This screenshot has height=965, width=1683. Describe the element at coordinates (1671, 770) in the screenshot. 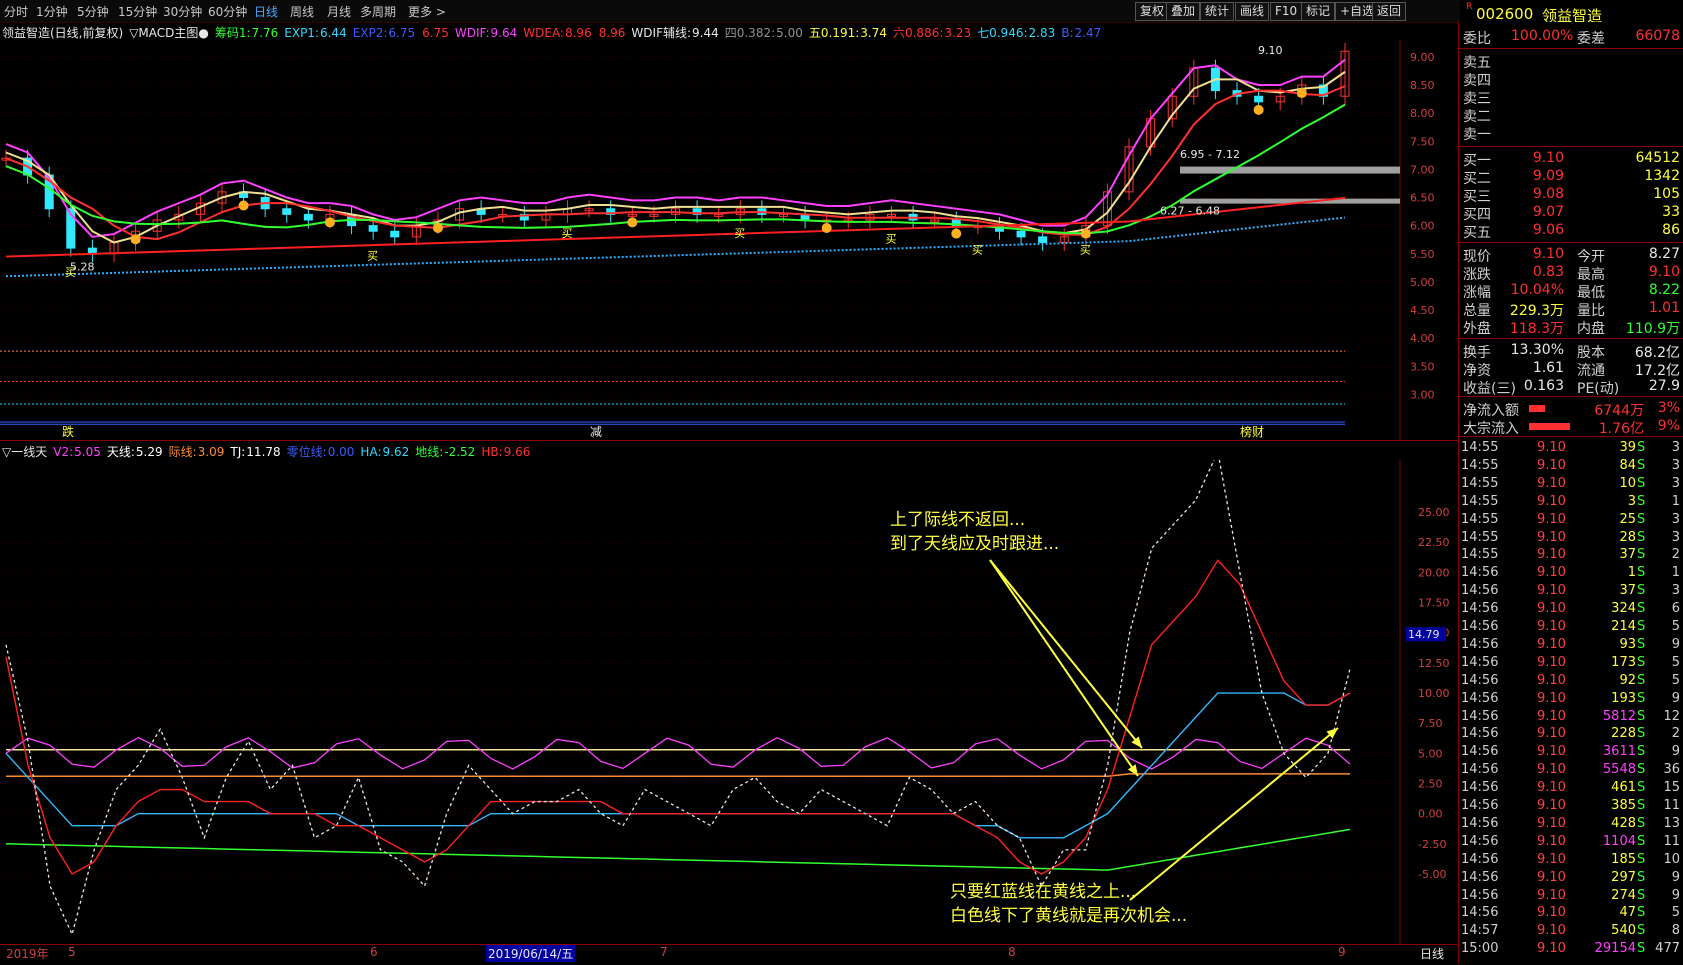

I see `tick-count: 36` at that location.